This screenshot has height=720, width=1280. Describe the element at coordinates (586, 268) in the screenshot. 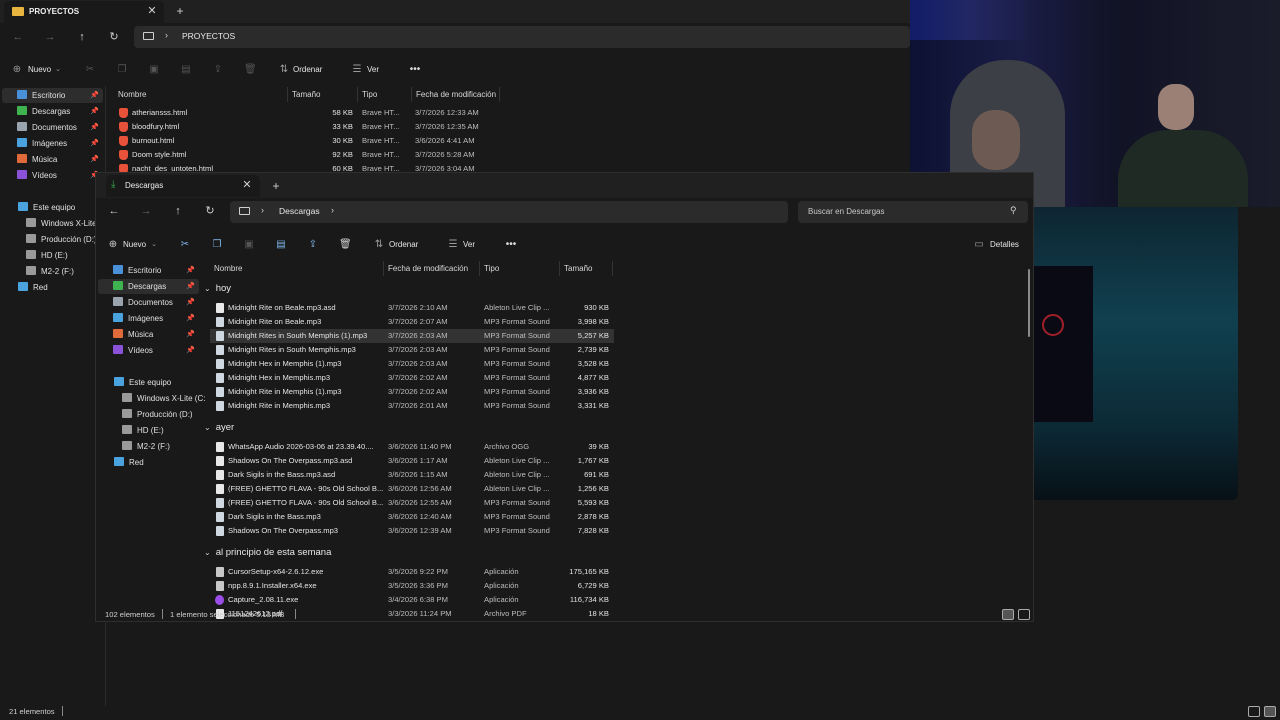

I see `front-col-size: Tamaño` at that location.